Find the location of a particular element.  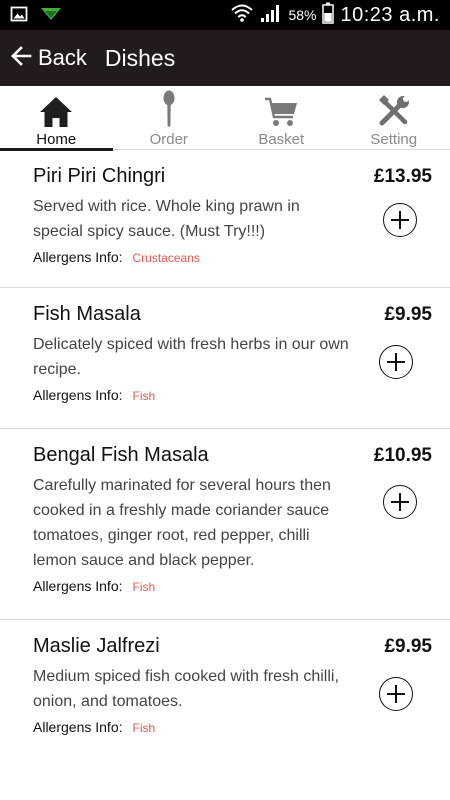

battery-icon is located at coordinates (328, 15).